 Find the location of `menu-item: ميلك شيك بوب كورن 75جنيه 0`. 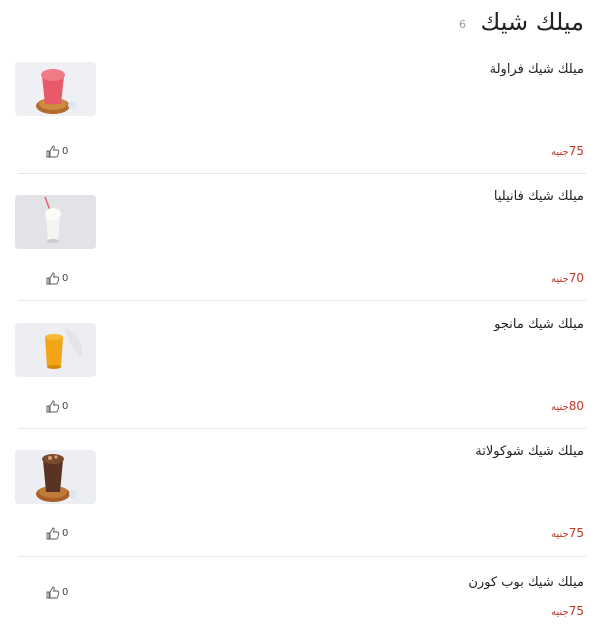

menu-item: ميلك شيك بوب كورن 75جنيه 0 is located at coordinates (300, 600).